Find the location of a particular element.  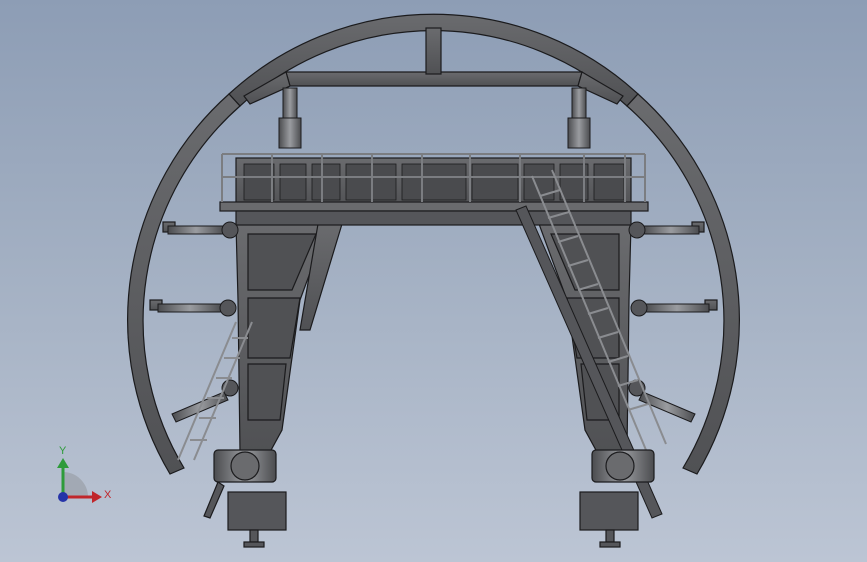

triad-plane-icon is located at coordinates (75, 484).